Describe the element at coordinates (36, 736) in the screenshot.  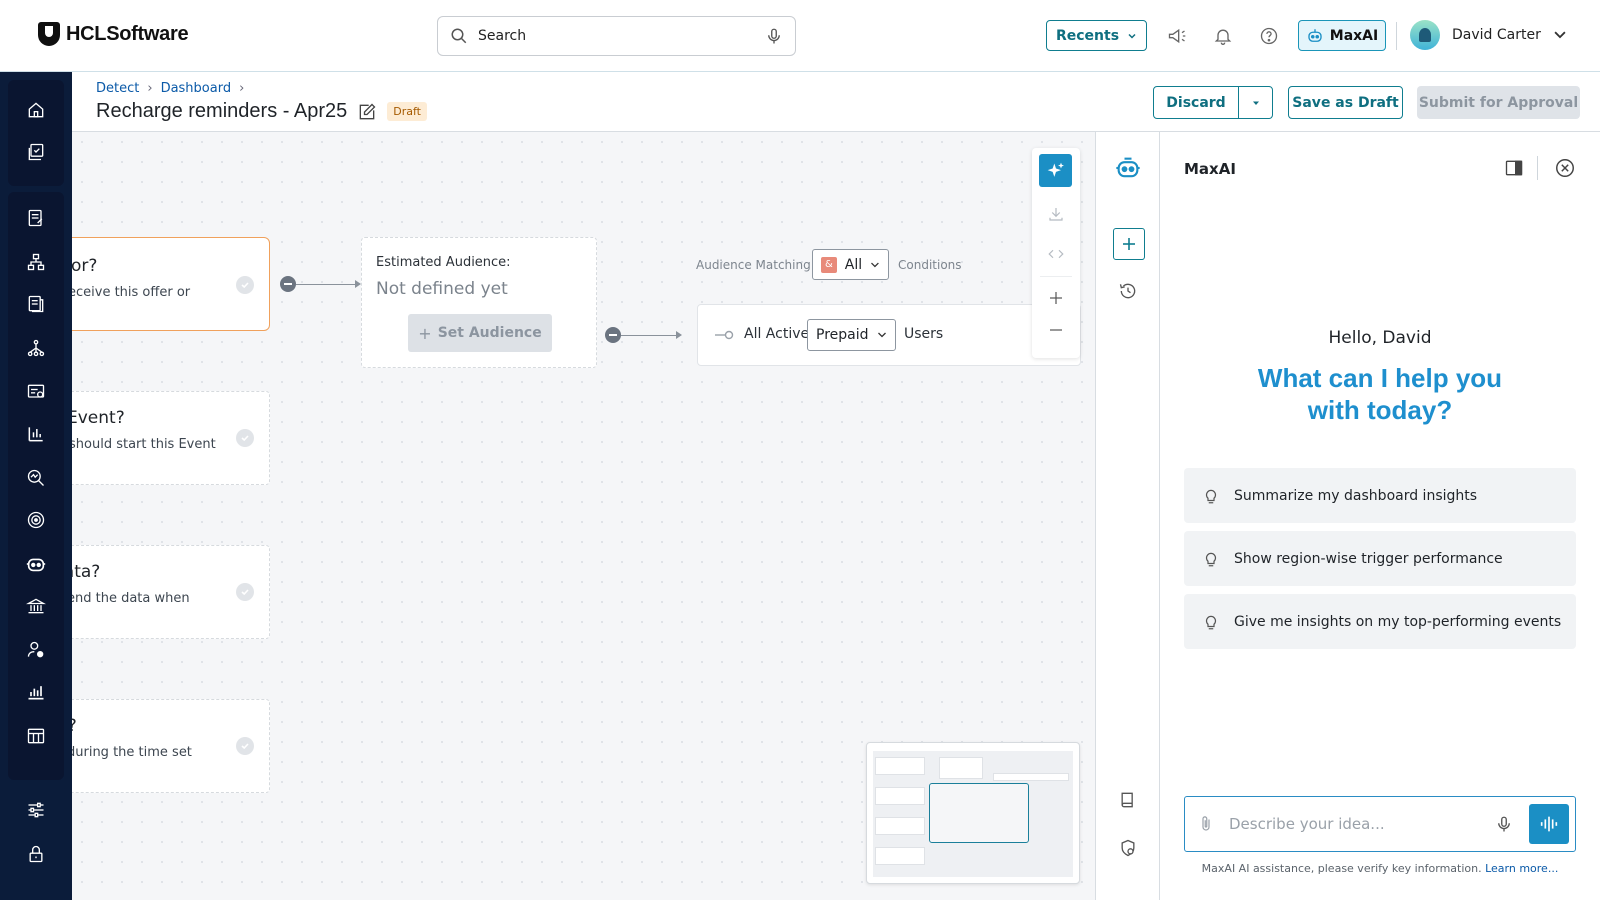
I see `table-icon` at that location.